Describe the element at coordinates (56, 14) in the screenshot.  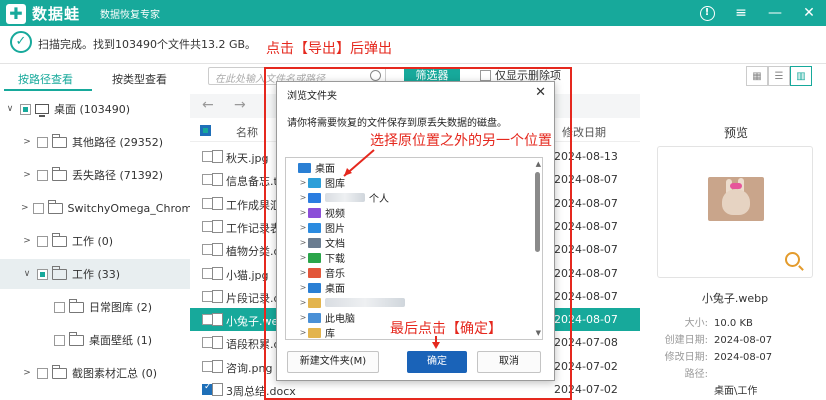
I see `app-name: 数据蛙` at that location.